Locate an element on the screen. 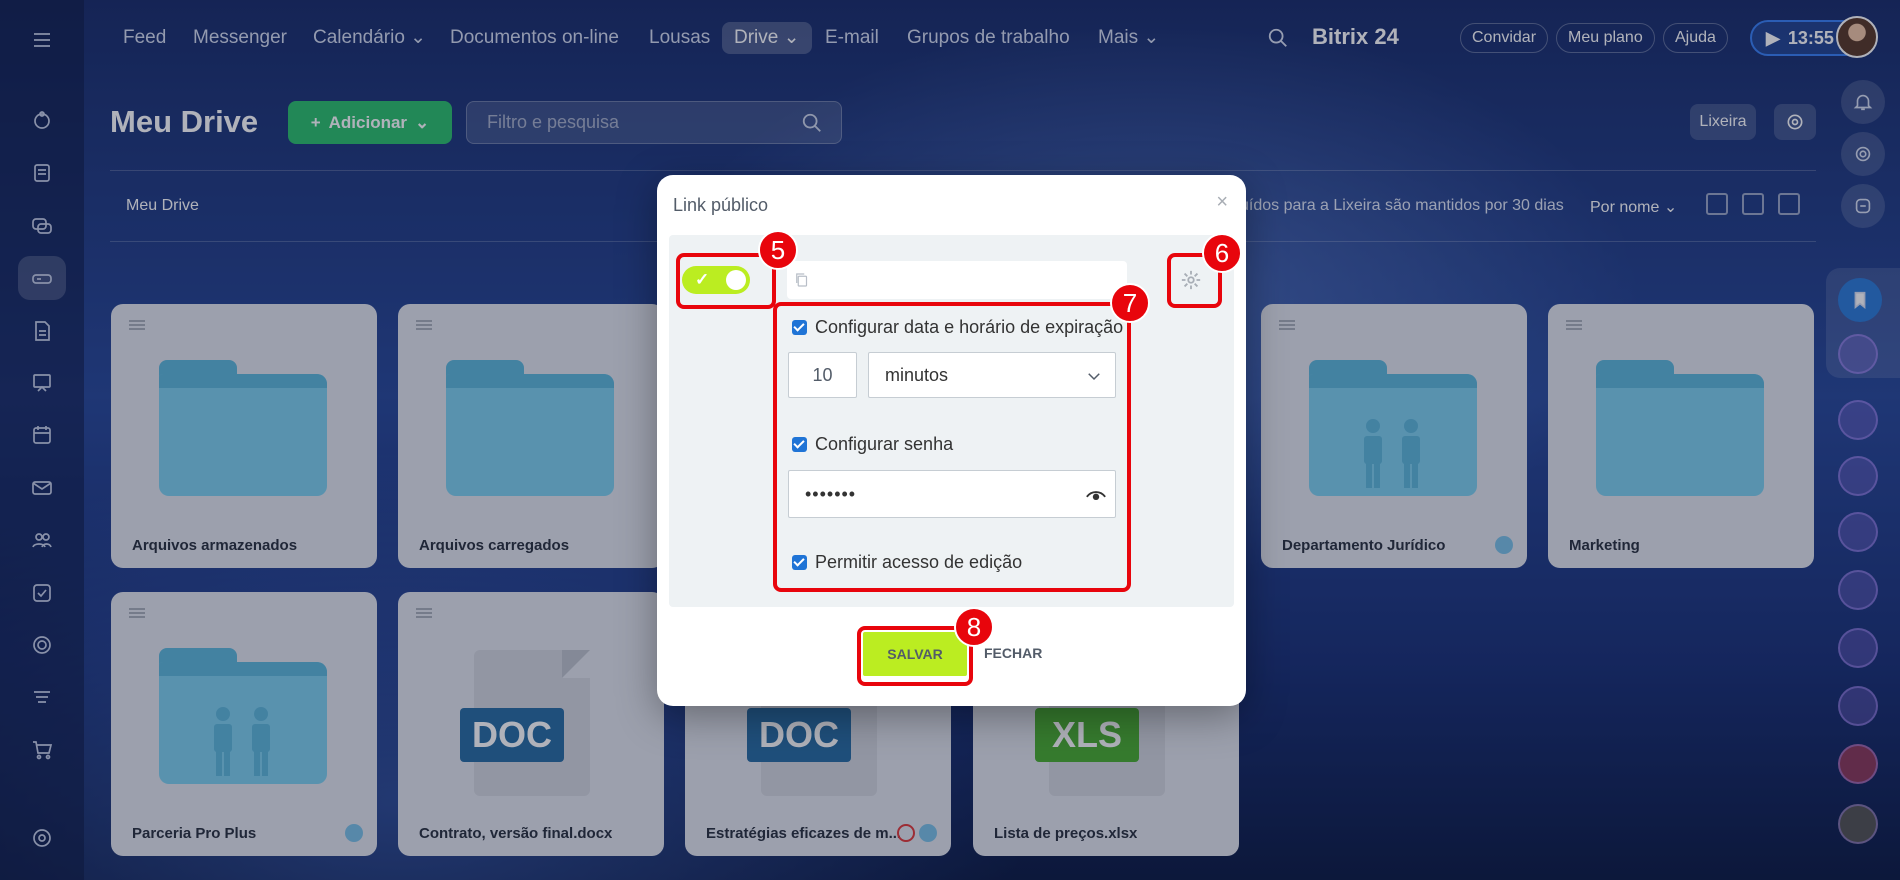 The width and height of the screenshot is (1900, 880). copy-icon is located at coordinates (802, 280).